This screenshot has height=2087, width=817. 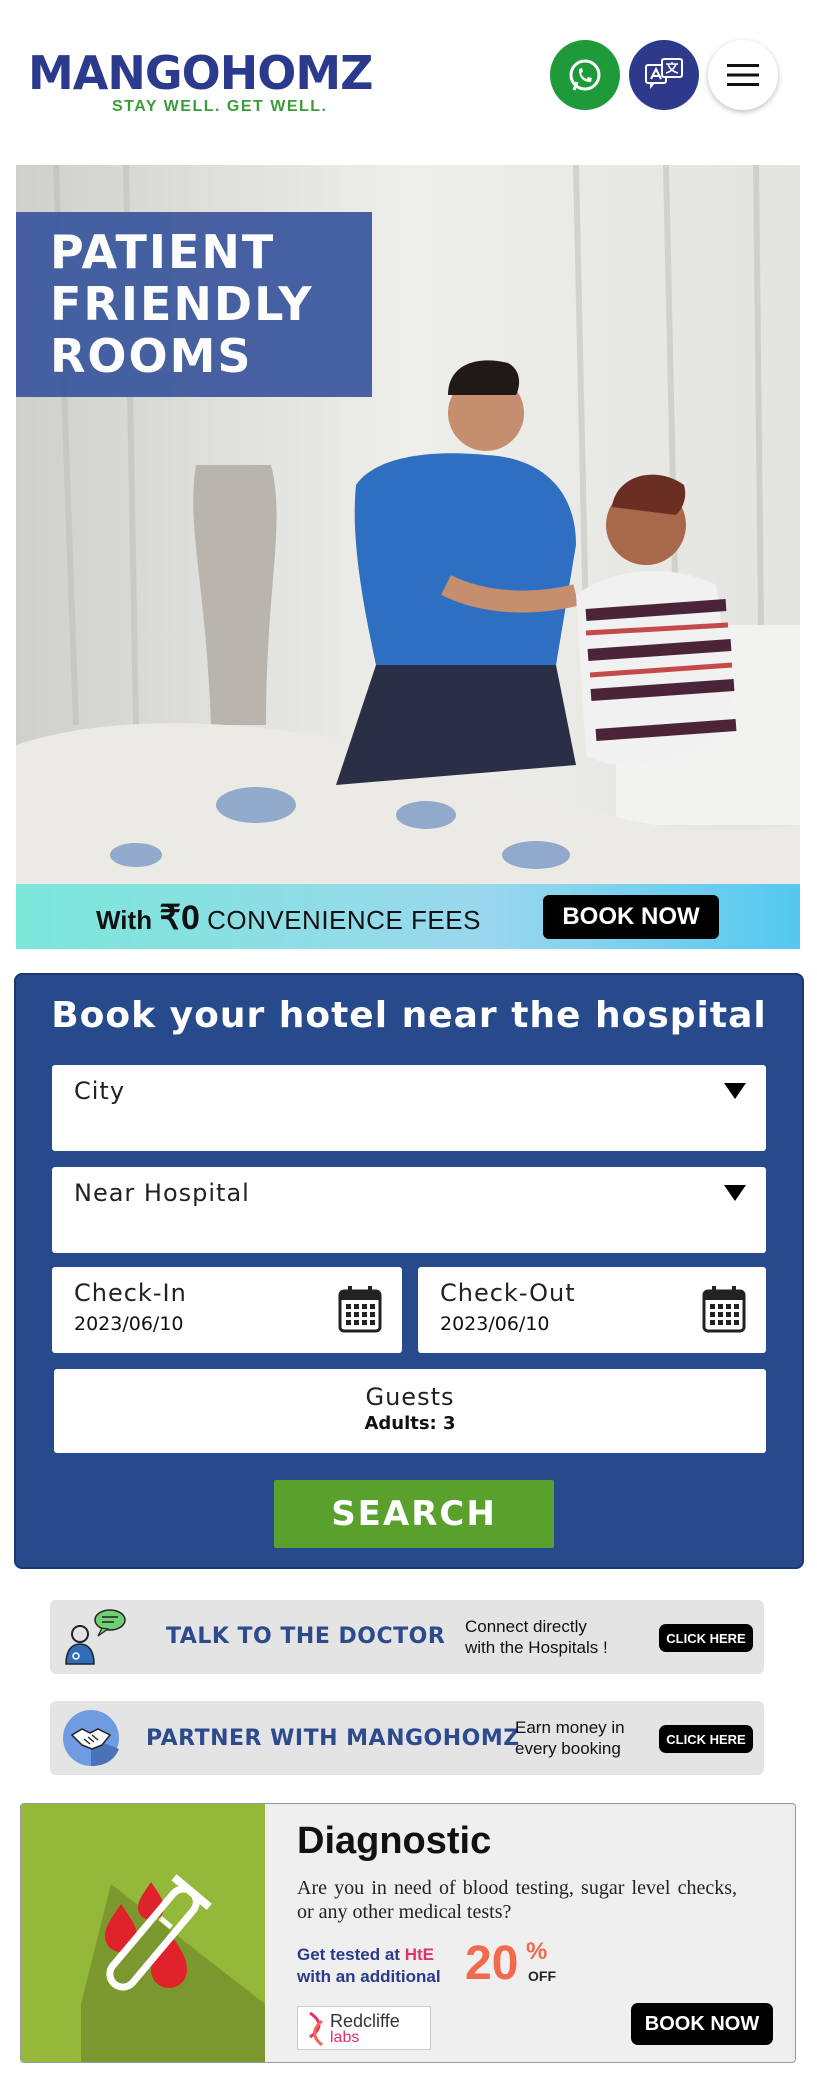 I want to click on hero-title-line: ROOMS, so click(x=151, y=356).